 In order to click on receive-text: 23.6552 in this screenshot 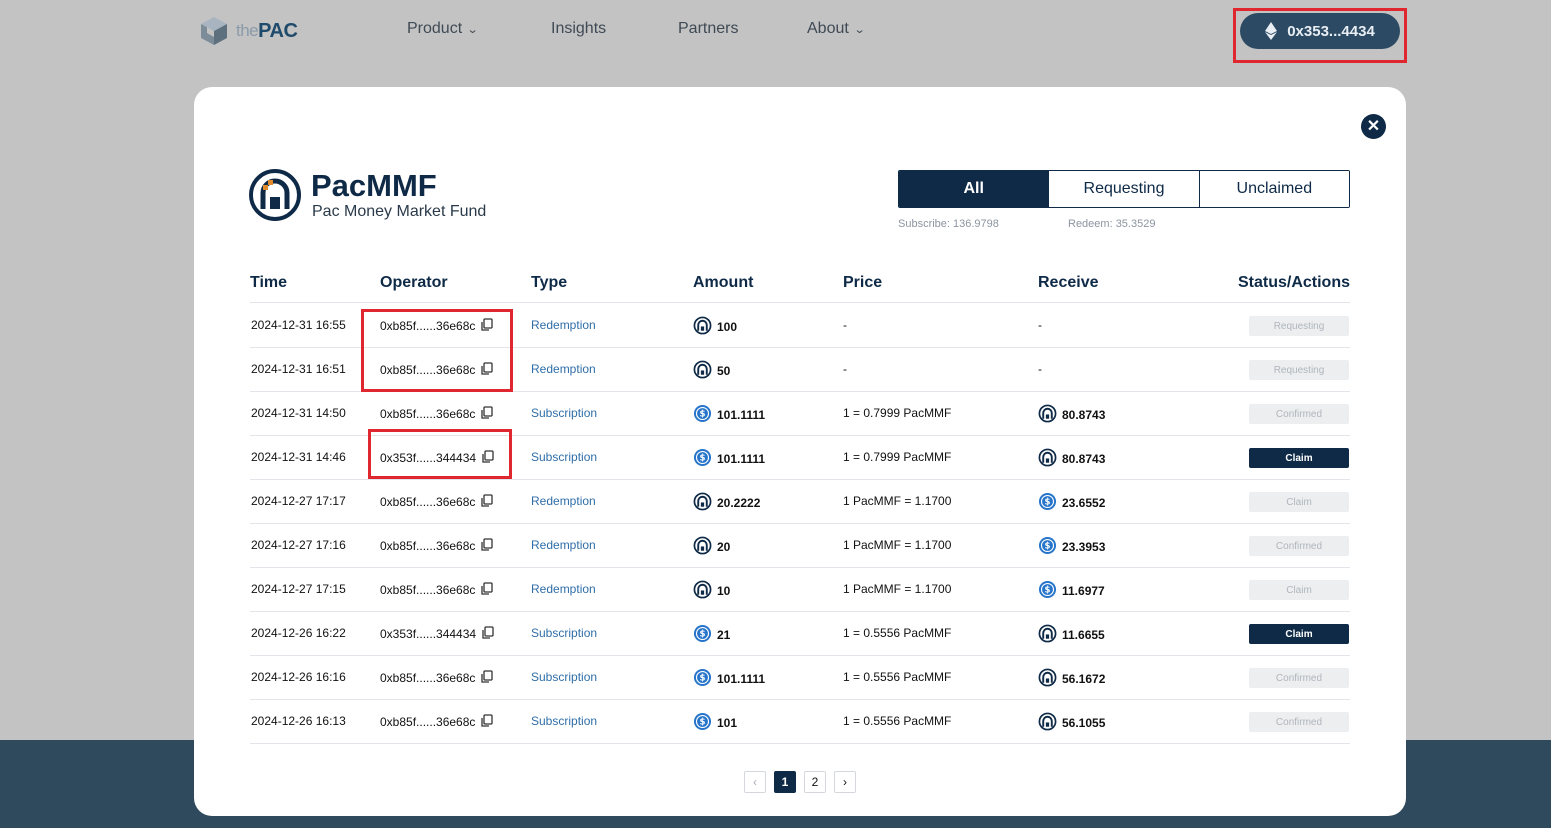, I will do `click(1084, 503)`.